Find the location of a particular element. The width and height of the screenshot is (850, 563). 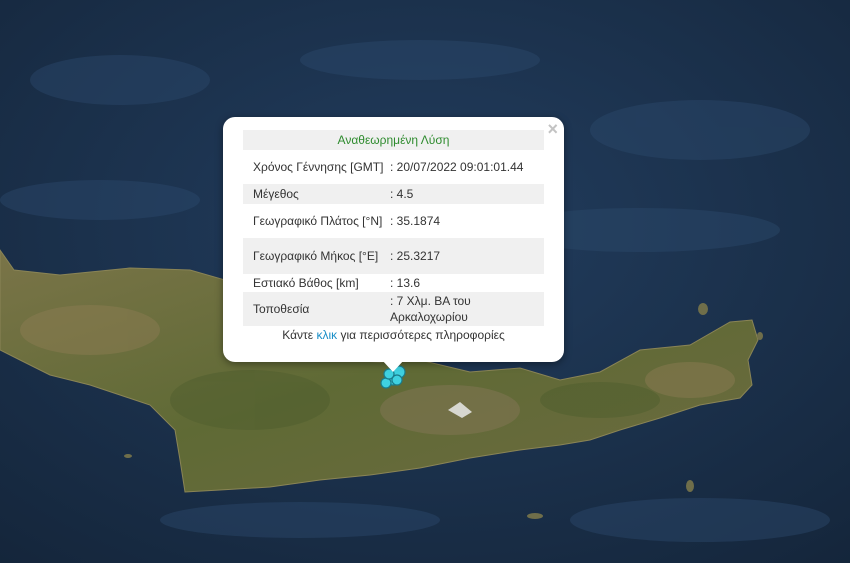

row-label: Χρόνος Γέννησης [GMT] is located at coordinates (318, 167).